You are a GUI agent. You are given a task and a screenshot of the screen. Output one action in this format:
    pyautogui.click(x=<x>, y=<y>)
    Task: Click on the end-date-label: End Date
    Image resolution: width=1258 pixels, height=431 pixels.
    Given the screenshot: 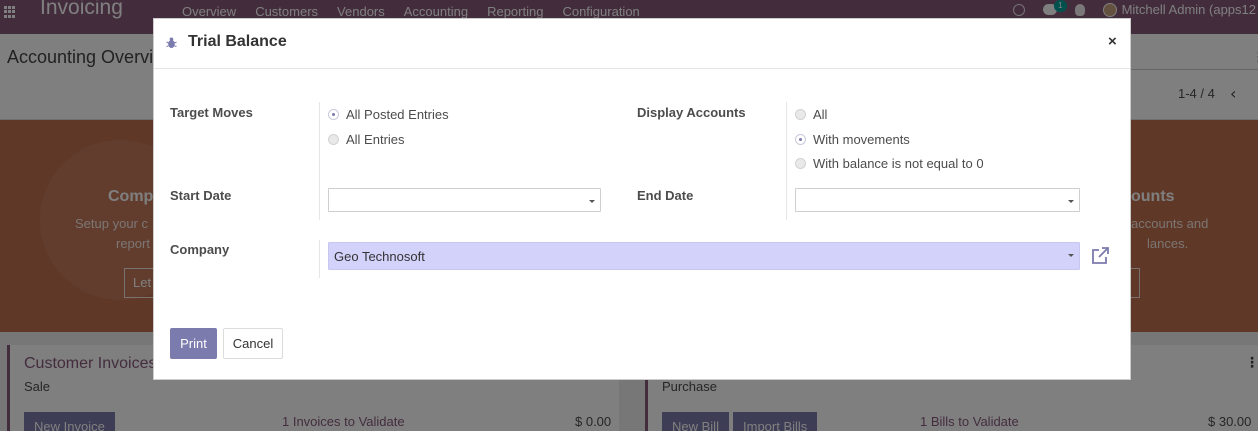 What is the action you would take?
    pyautogui.click(x=665, y=195)
    